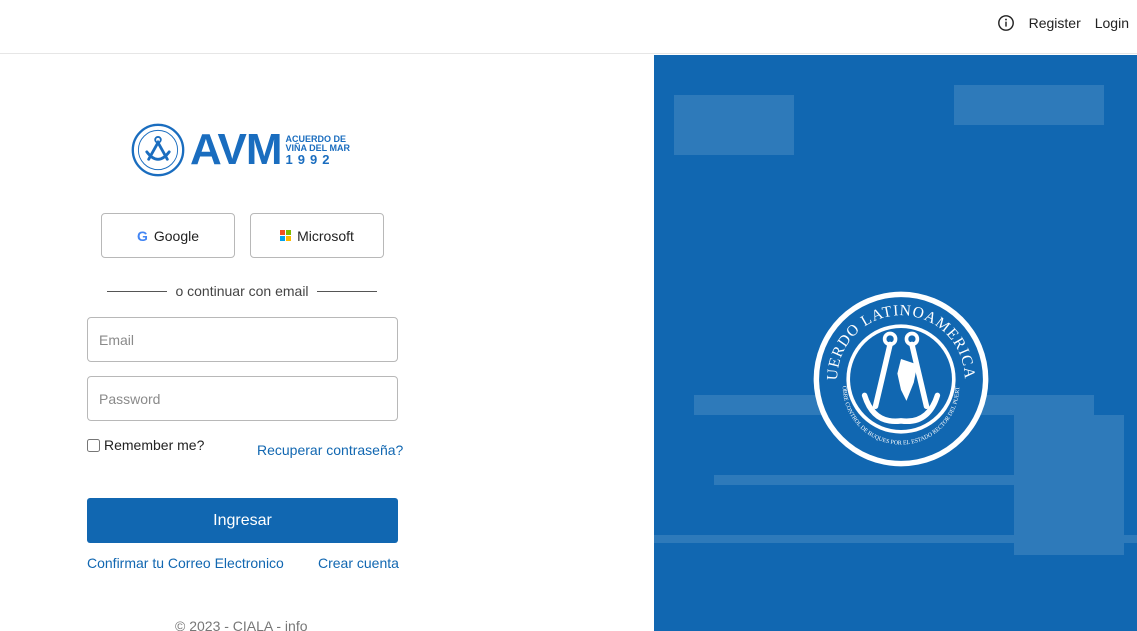  I want to click on email-divider: o continuar con email, so click(242, 291).